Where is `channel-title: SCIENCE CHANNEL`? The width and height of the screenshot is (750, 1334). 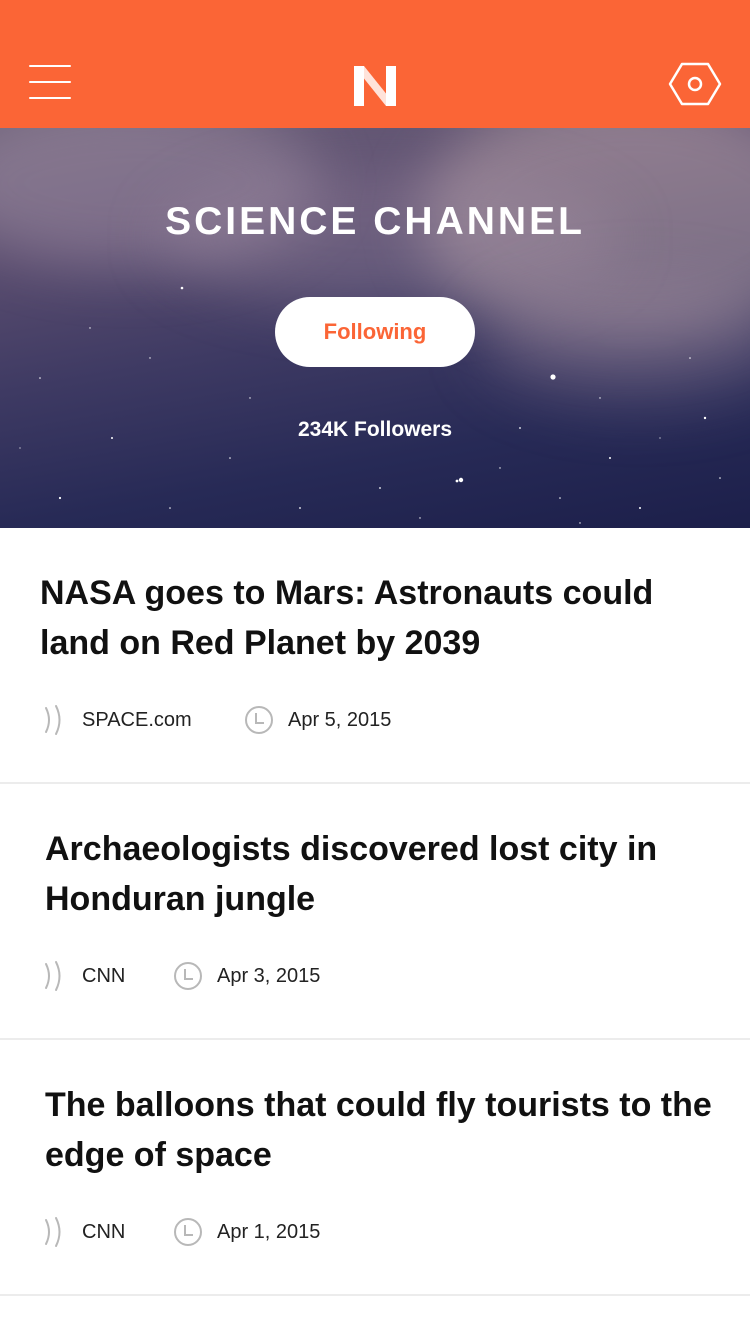
channel-title: SCIENCE CHANNEL is located at coordinates (375, 221).